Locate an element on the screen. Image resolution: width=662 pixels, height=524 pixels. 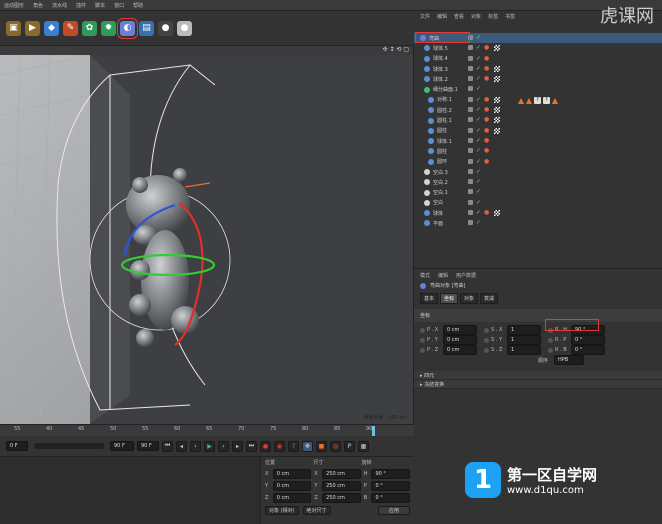
object-menu-item: 查看 is located at coordinates (459, 16).